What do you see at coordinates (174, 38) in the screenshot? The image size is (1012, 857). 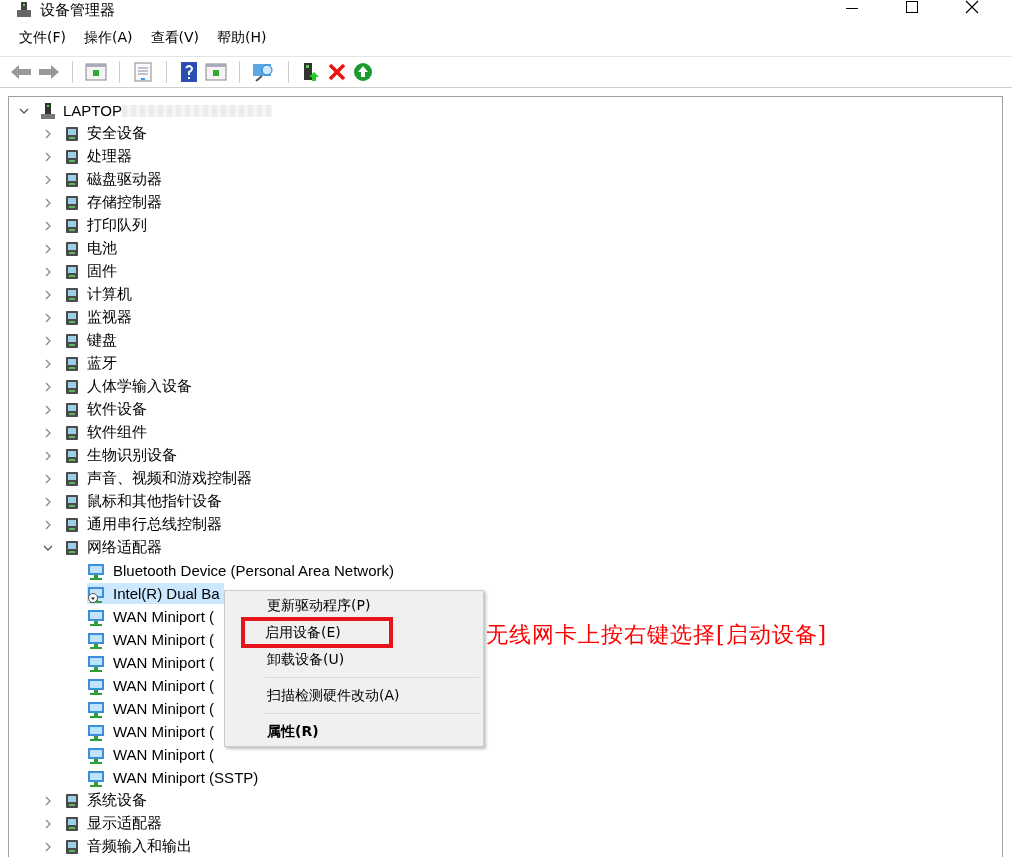 I see `menu-item: 查看(V)` at bounding box center [174, 38].